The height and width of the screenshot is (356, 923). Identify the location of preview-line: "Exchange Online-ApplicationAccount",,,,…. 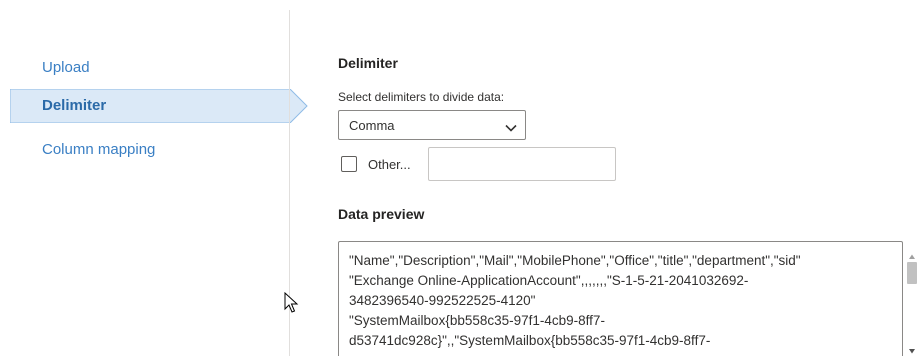
(549, 280).